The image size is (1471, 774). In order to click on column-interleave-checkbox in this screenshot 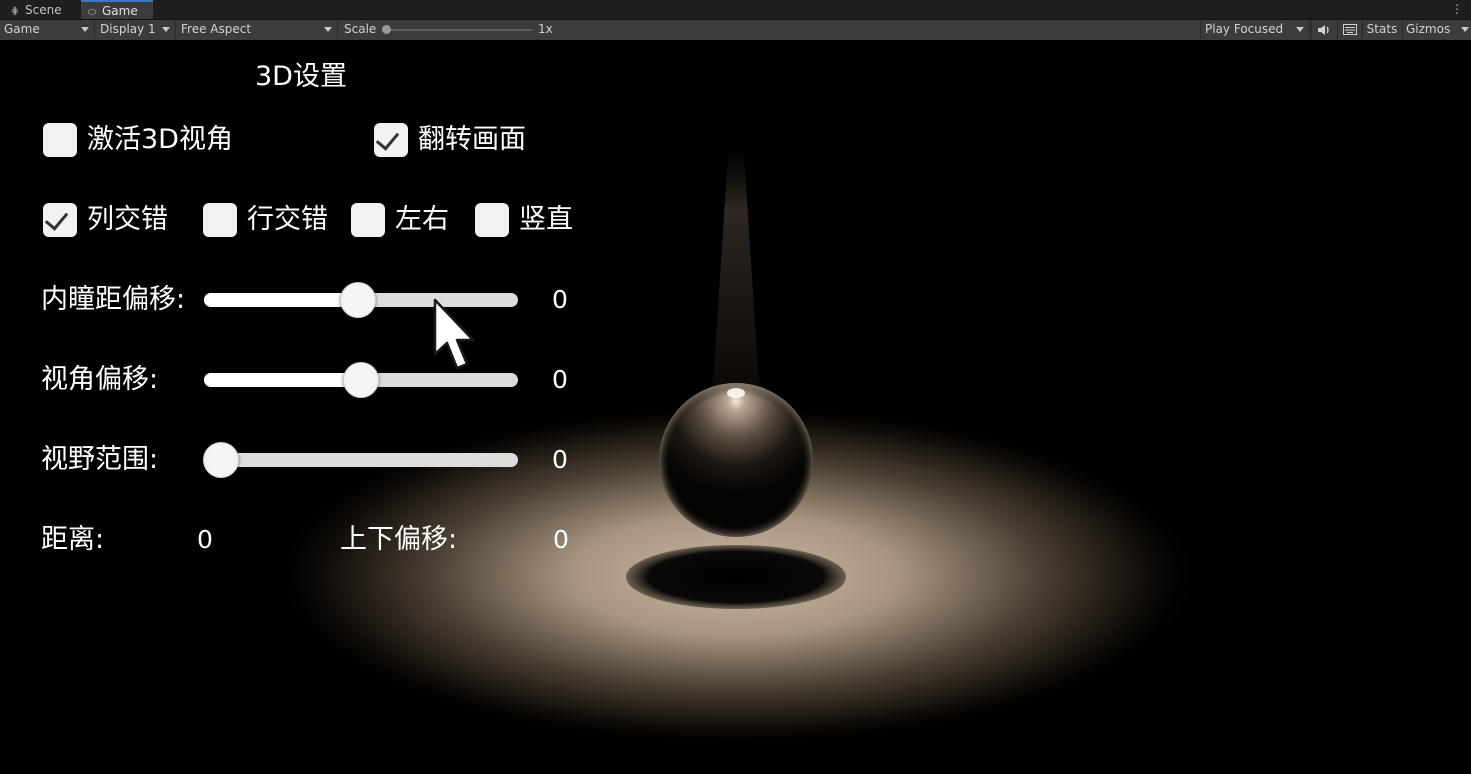, I will do `click(60, 220)`.